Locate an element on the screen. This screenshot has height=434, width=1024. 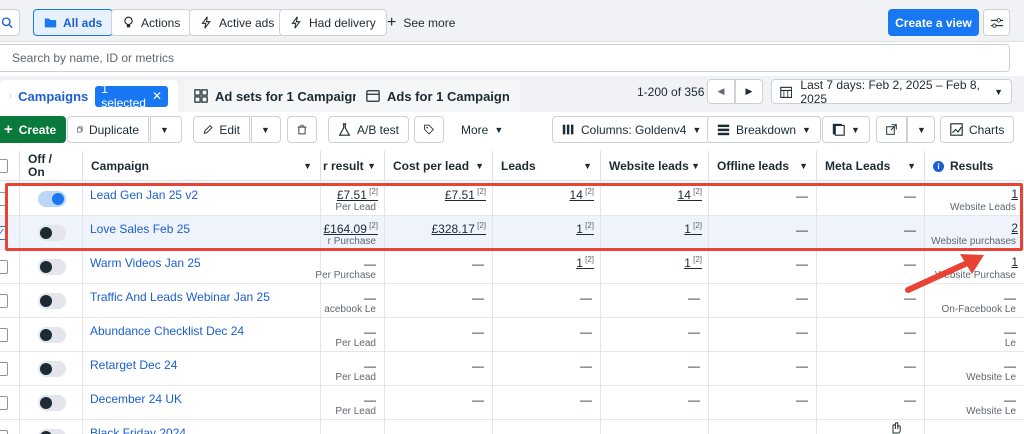
edit-button: Edit is located at coordinates (221, 129).